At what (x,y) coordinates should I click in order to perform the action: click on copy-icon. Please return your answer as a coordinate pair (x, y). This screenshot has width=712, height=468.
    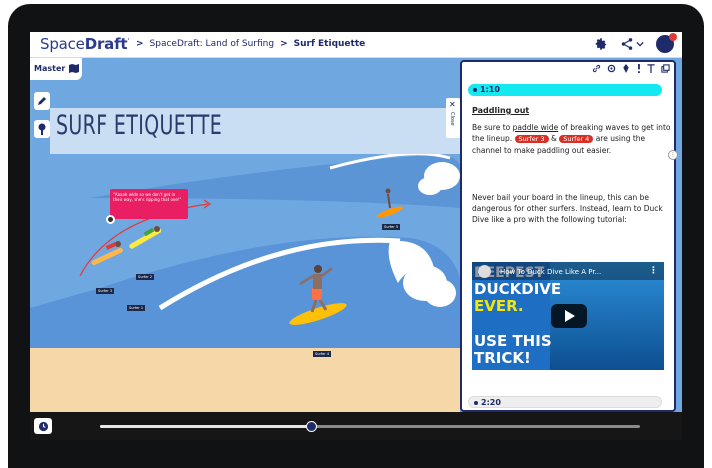
    Looking at the image, I should click on (665, 68).